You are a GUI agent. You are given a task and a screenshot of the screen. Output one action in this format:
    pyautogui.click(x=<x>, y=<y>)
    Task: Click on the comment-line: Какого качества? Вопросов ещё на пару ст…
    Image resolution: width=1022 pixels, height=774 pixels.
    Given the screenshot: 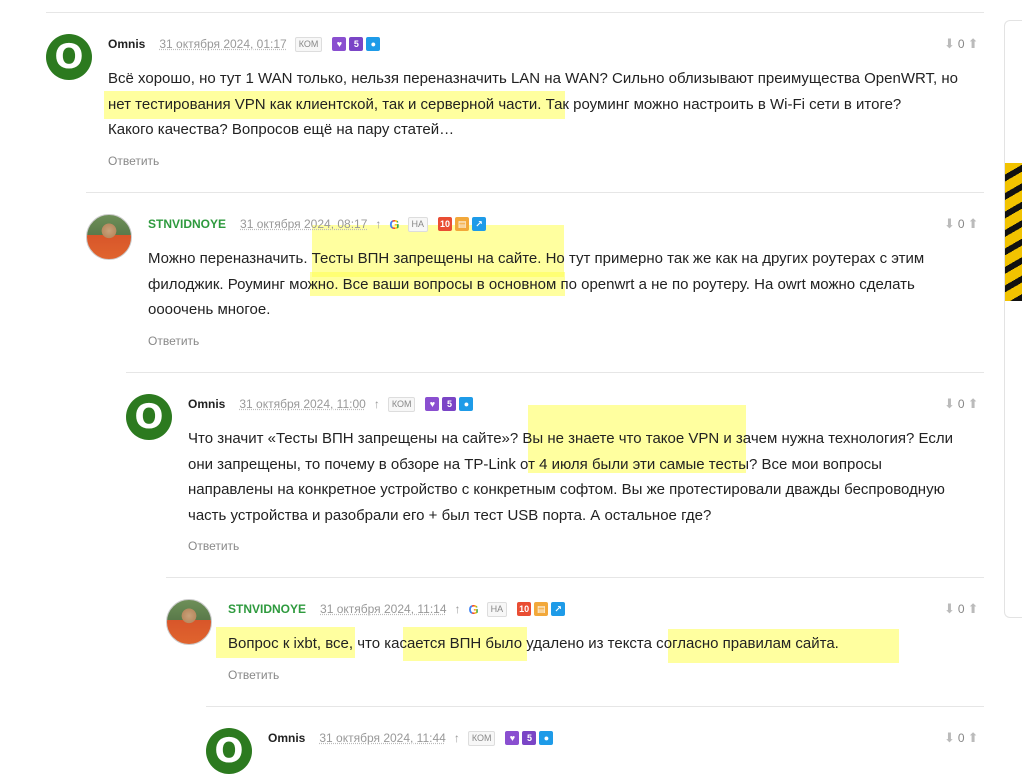 What is the action you would take?
    pyautogui.click(x=281, y=129)
    